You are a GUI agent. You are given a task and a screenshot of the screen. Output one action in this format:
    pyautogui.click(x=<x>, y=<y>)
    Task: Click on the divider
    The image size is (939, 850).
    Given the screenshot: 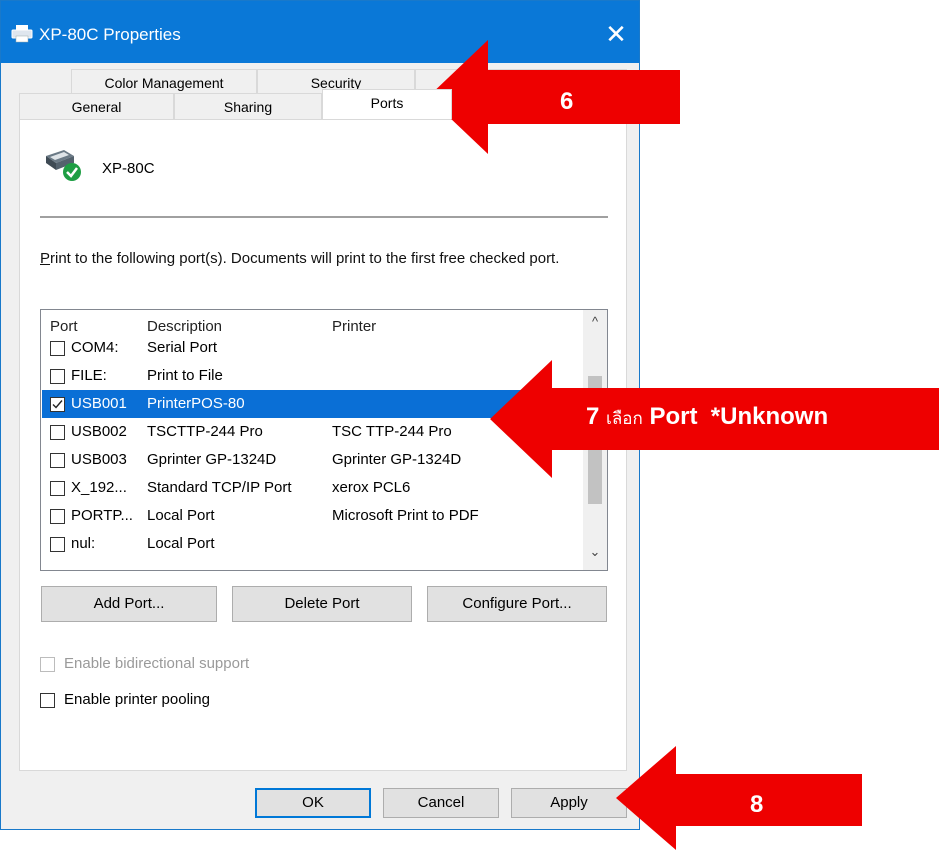 What is the action you would take?
    pyautogui.click(x=324, y=217)
    